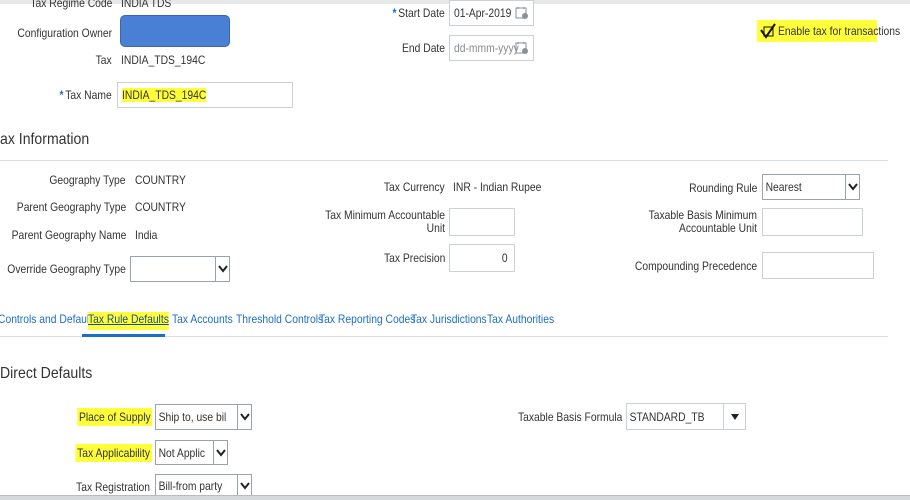  Describe the element at coordinates (367, 321) in the screenshot. I see `tab-tax-reporting-codes: Tax Reporting Codes` at that location.